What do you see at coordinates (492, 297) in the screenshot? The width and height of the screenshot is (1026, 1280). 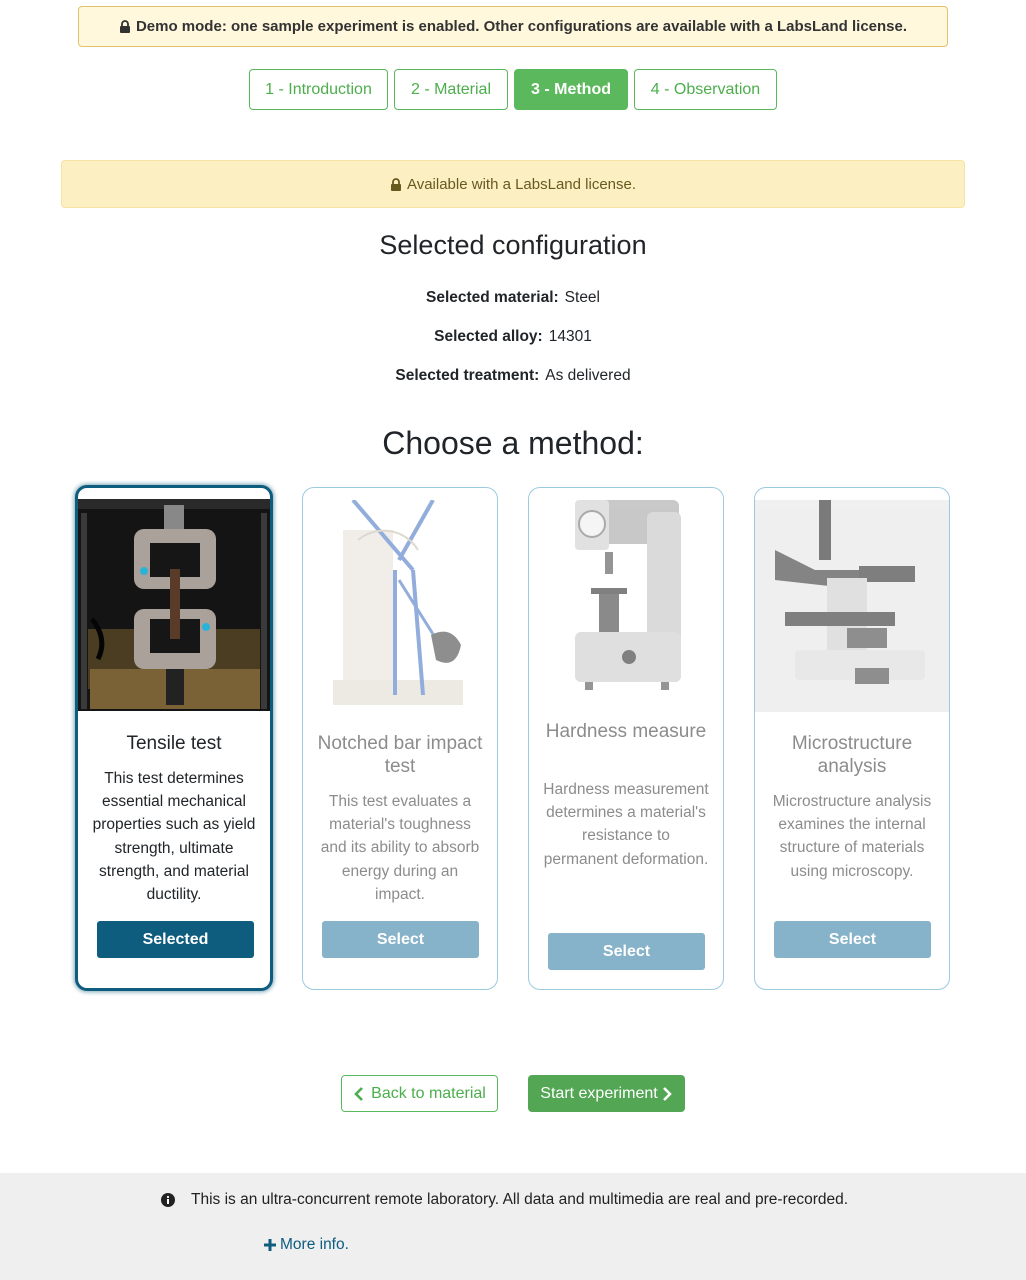 I see `material-label: Selected material:` at bounding box center [492, 297].